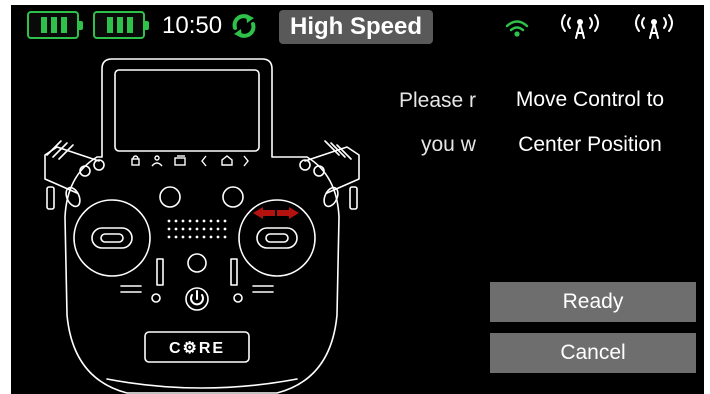 This screenshot has width=710, height=394. Describe the element at coordinates (121, 25) in the screenshot. I see `receiver-battery-icon` at that location.